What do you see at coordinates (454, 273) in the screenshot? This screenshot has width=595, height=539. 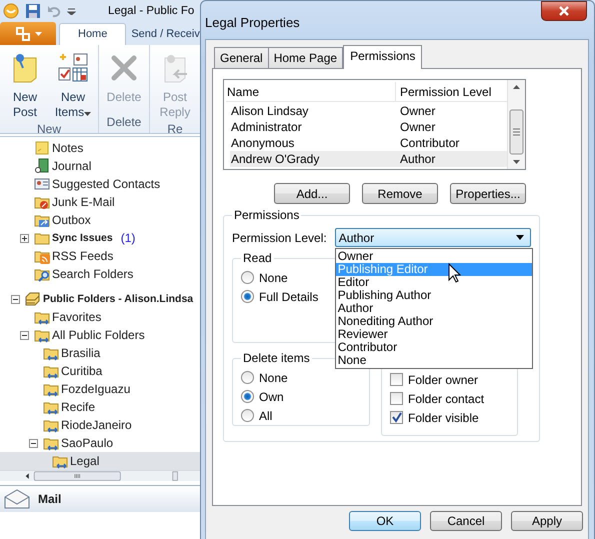 I see `mouse-pointer-icon` at bounding box center [454, 273].